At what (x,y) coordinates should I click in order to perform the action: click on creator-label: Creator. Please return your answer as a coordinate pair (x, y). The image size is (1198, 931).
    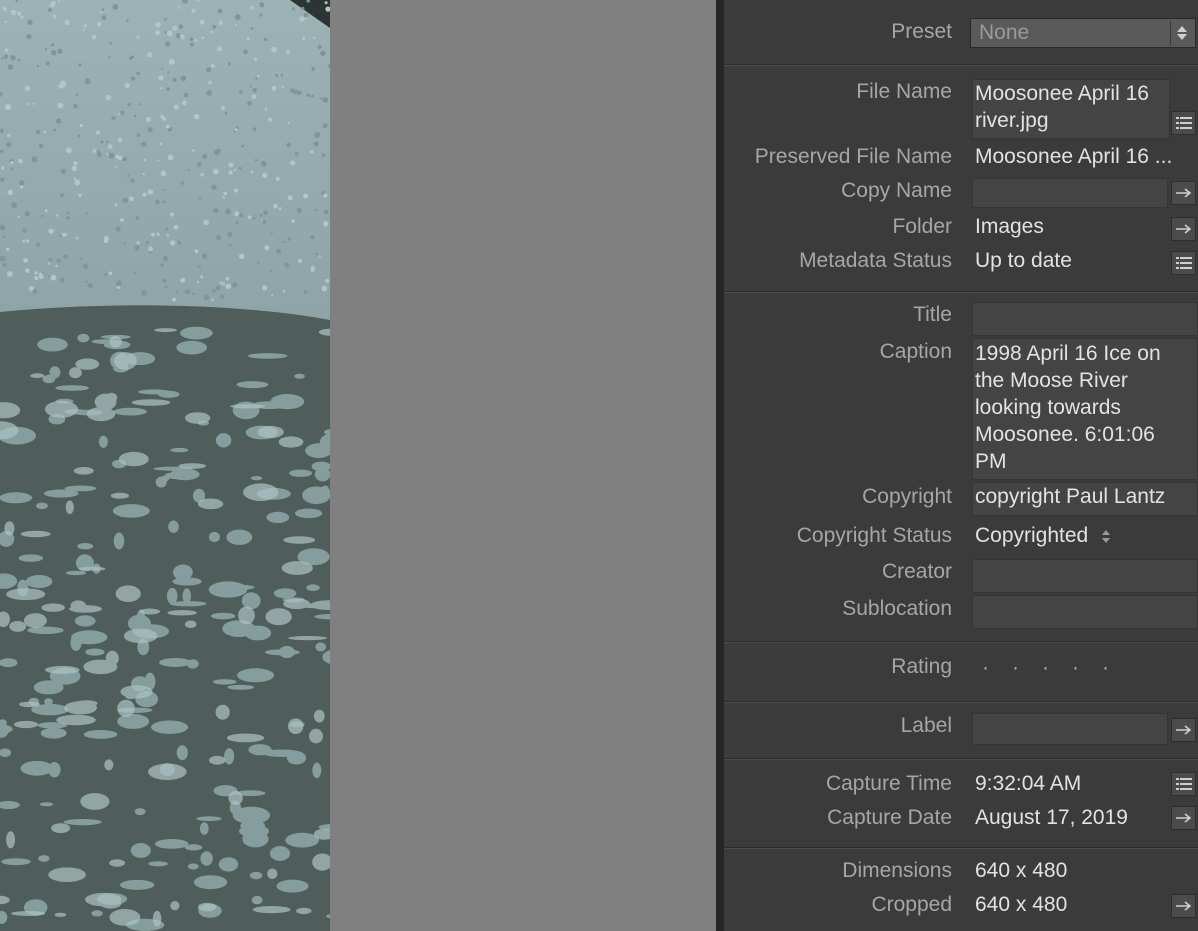
    Looking at the image, I should click on (916, 571).